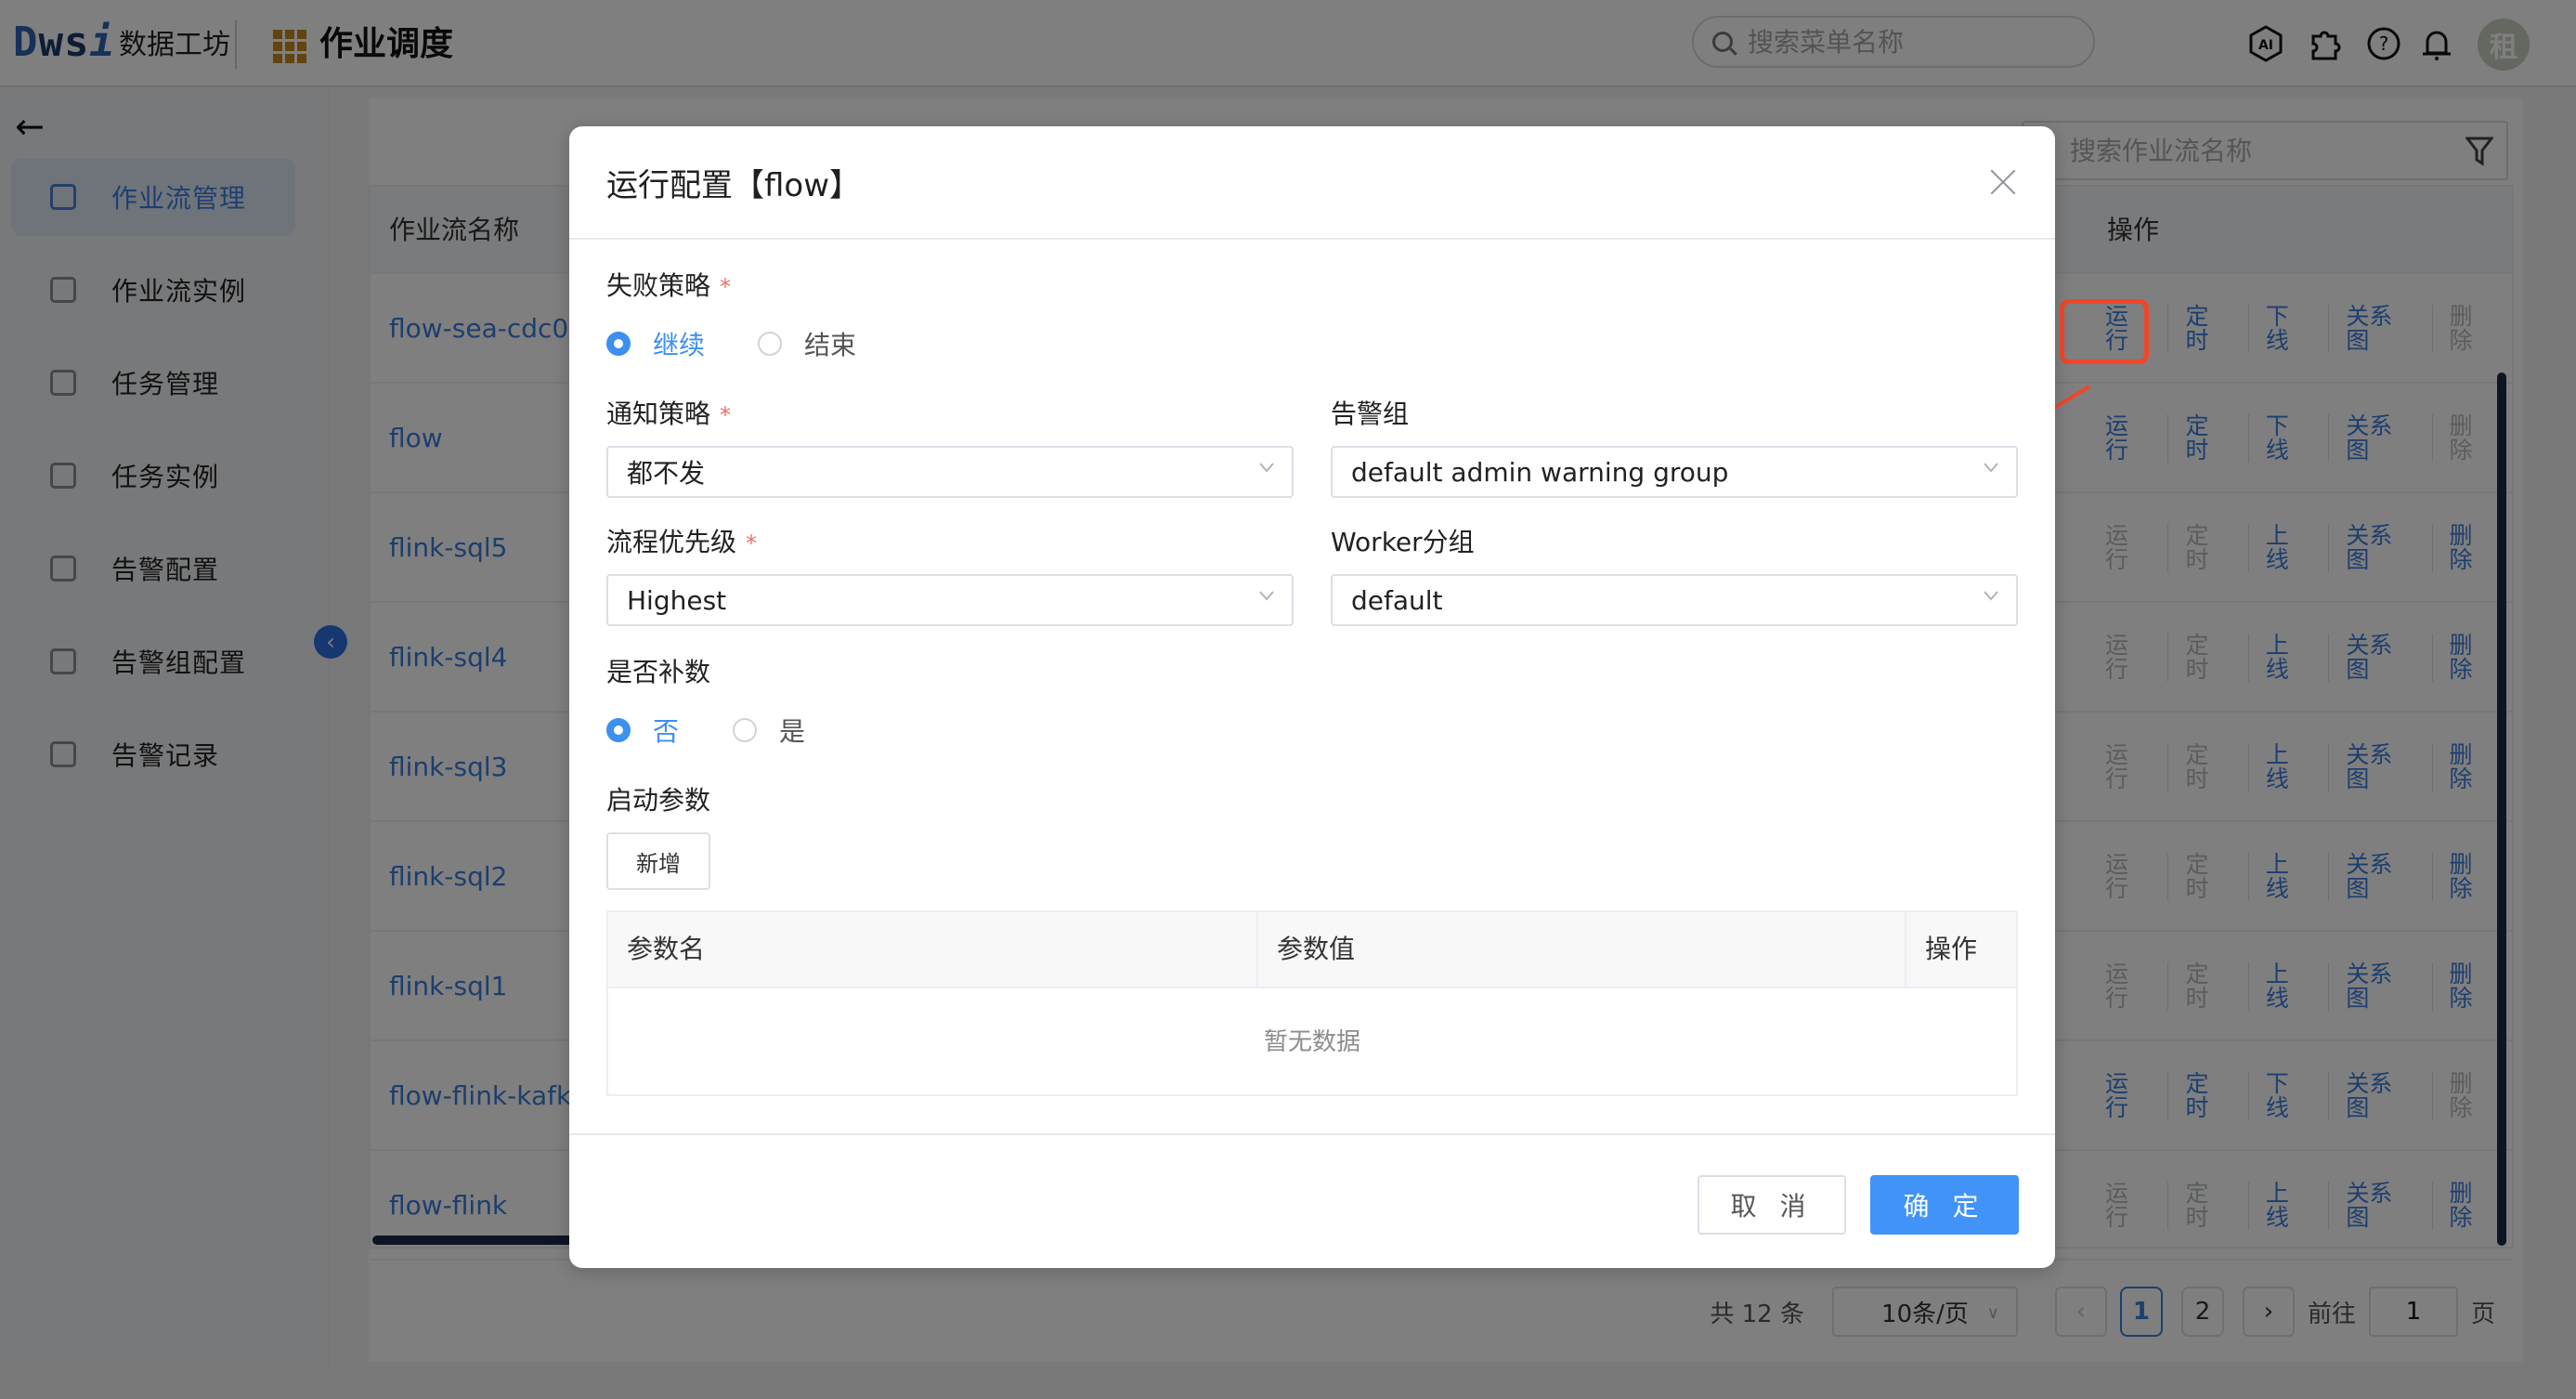  Describe the element at coordinates (769, 730) in the screenshot. I see `radio-yes: 是` at that location.